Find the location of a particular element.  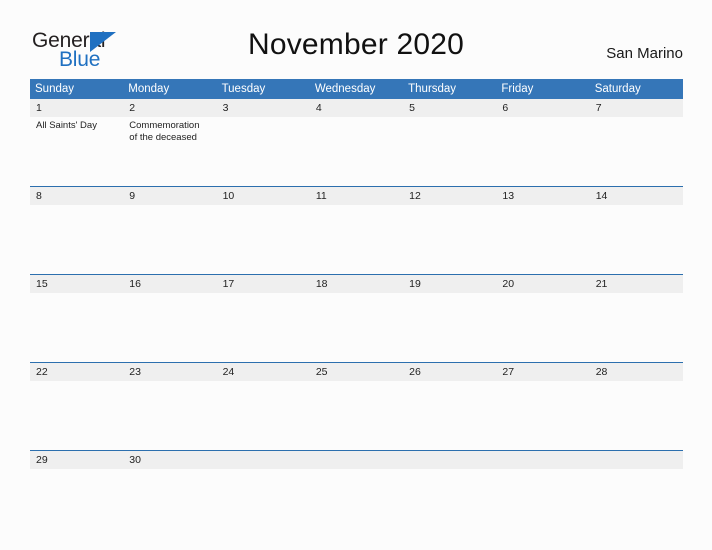

day-number: 20 is located at coordinates (543, 283).